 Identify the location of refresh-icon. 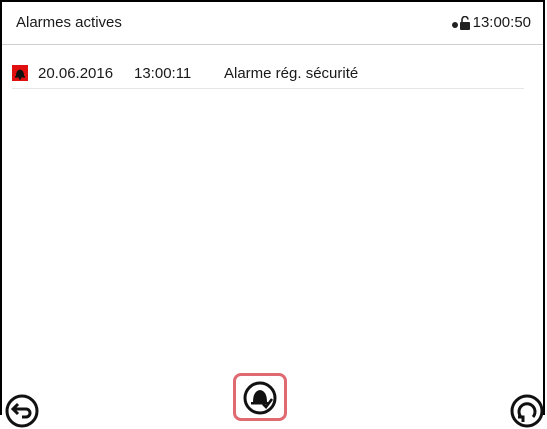
(527, 411).